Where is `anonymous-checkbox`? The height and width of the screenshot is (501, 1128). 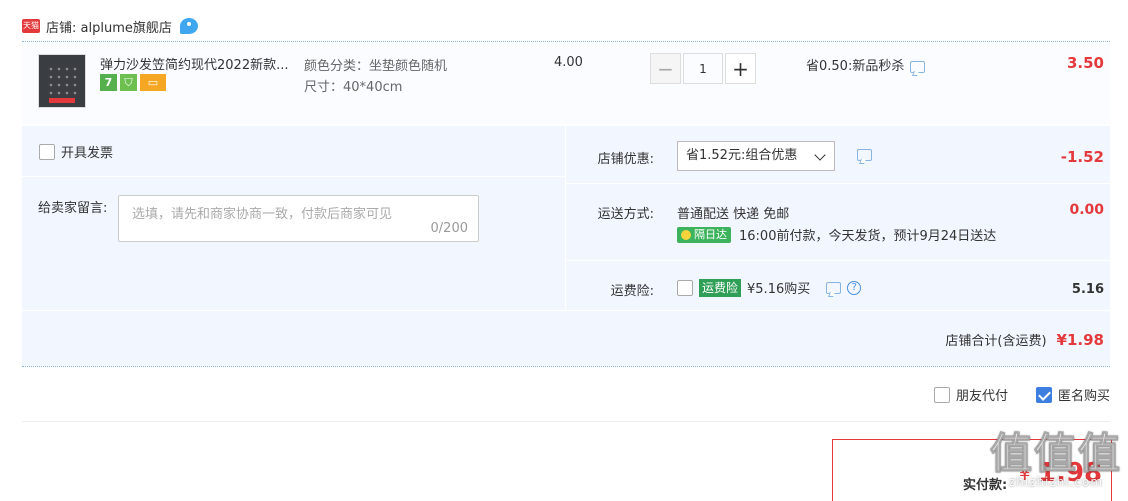
anonymous-checkbox is located at coordinates (1043, 394).